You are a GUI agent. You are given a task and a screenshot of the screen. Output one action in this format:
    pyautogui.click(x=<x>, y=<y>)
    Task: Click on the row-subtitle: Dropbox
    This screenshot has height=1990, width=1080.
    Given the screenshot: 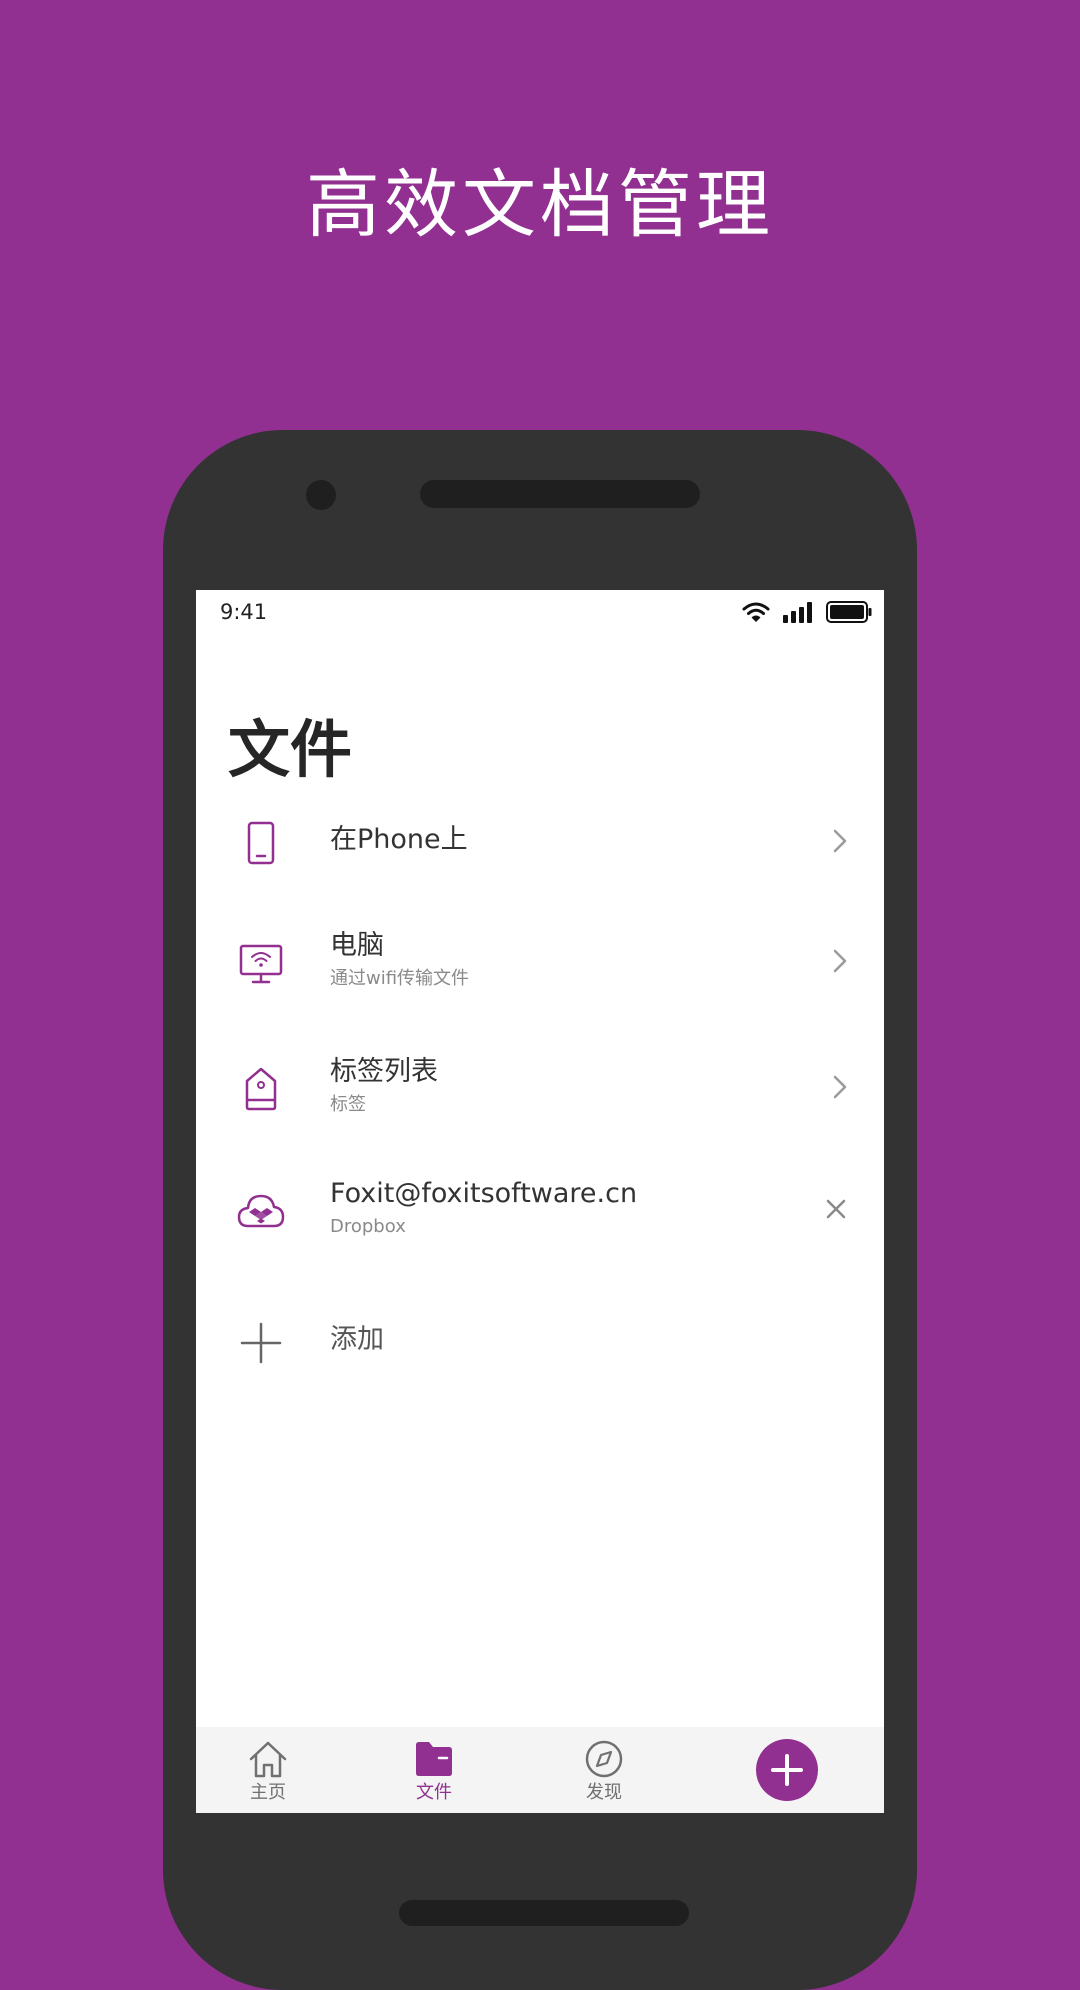 What is the action you would take?
    pyautogui.click(x=368, y=1226)
    